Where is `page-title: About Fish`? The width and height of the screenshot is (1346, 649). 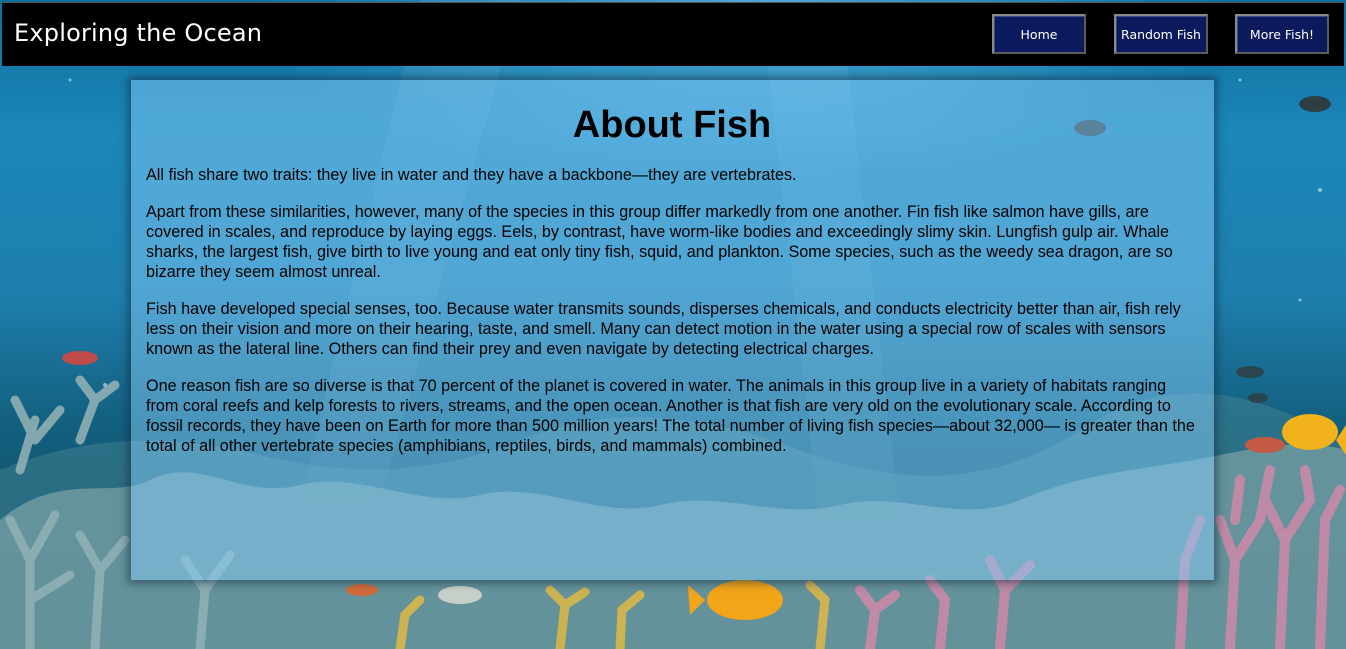 page-title: About Fish is located at coordinates (672, 125).